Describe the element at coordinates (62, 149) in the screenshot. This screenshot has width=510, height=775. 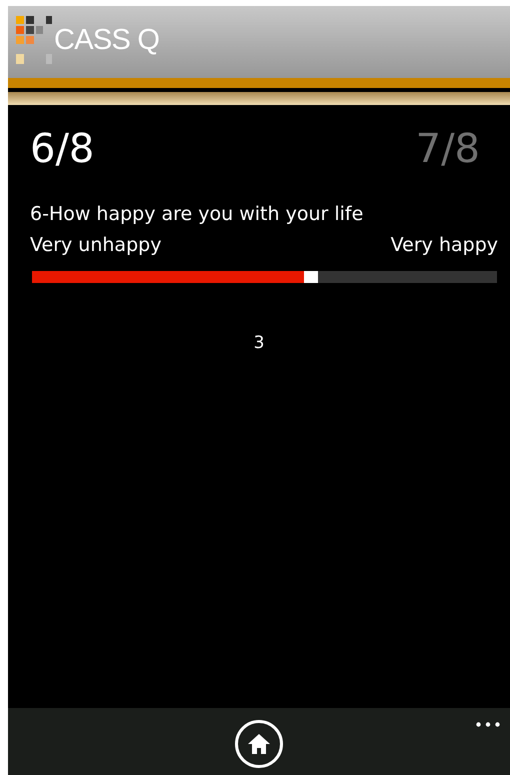
I see `question-counter: 6/8` at that location.